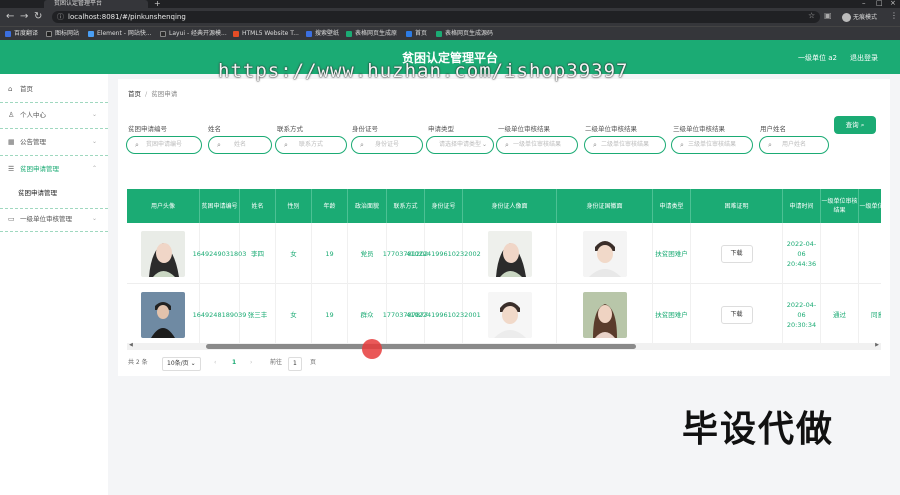 This screenshot has height=495, width=900. I want to click on idcard-front-photo, so click(509, 314).